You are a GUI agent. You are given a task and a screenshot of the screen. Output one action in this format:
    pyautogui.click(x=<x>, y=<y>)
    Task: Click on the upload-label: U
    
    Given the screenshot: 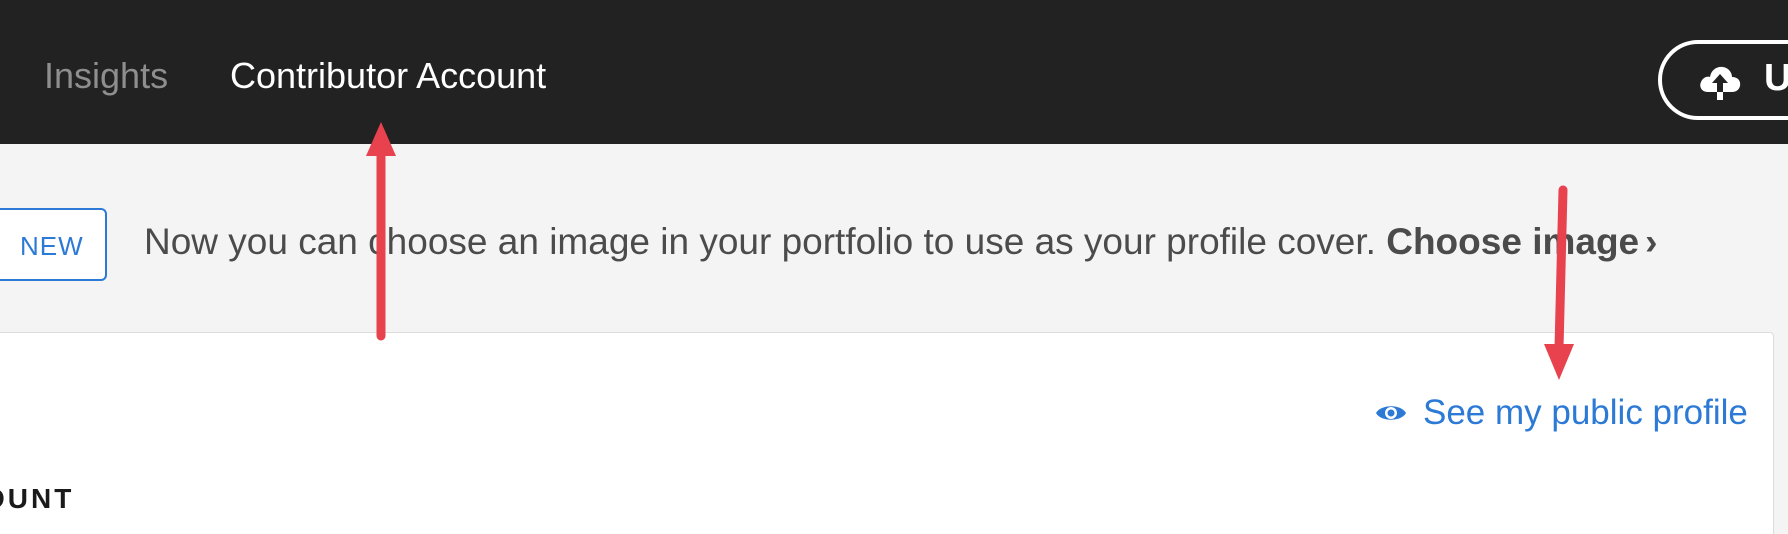 What is the action you would take?
    pyautogui.click(x=1776, y=78)
    